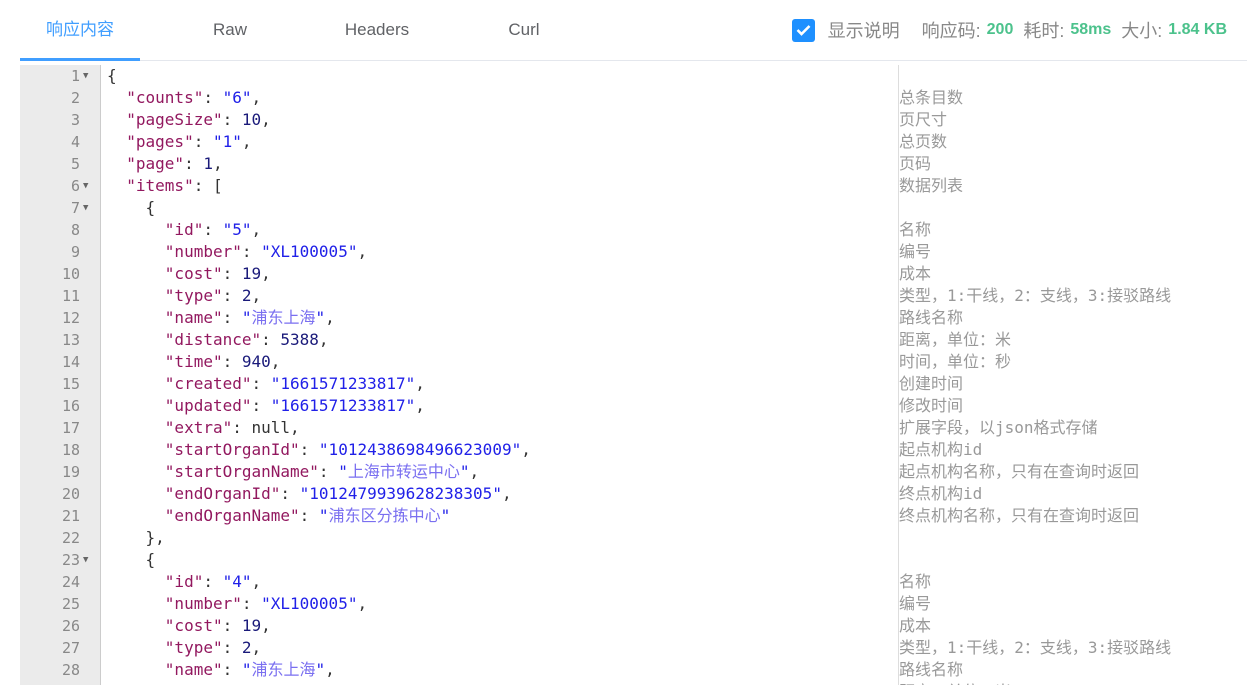  I want to click on line-number: 4, so click(75, 142).